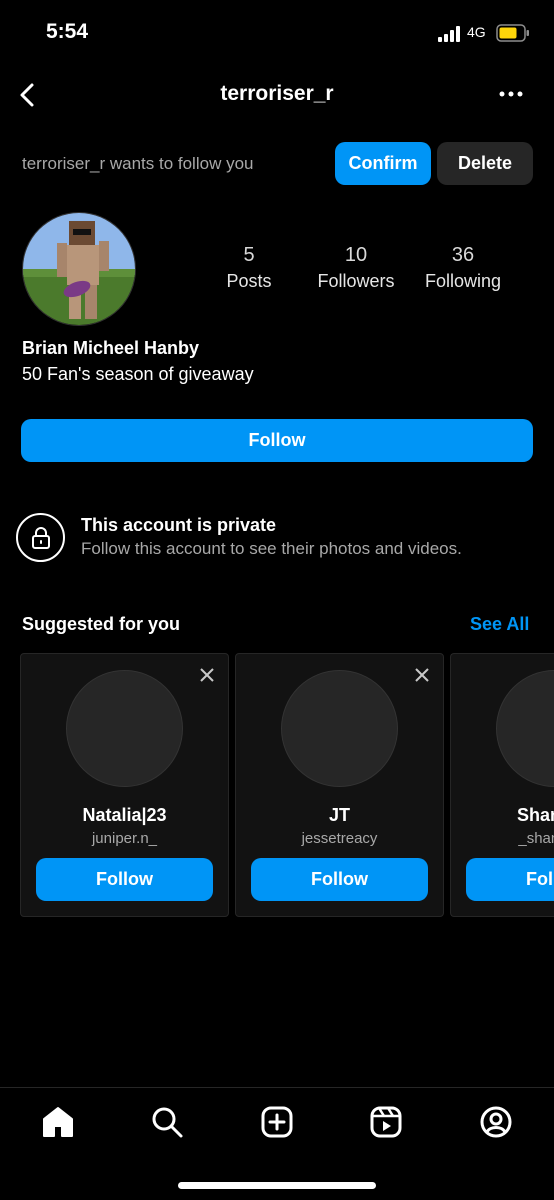  I want to click on posts-count: 5, so click(249, 255).